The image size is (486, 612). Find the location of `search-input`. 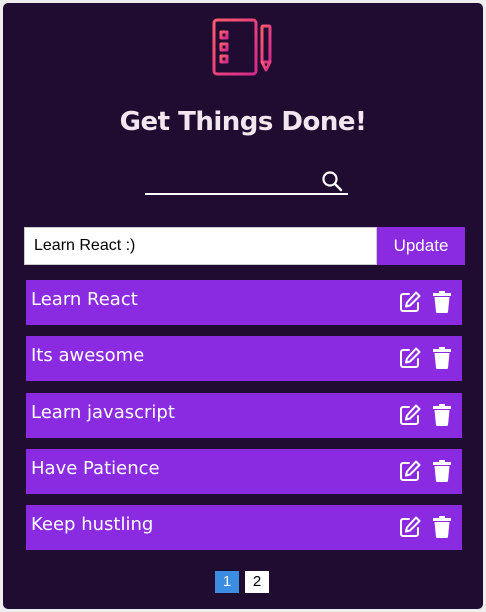

search-input is located at coordinates (231, 180).